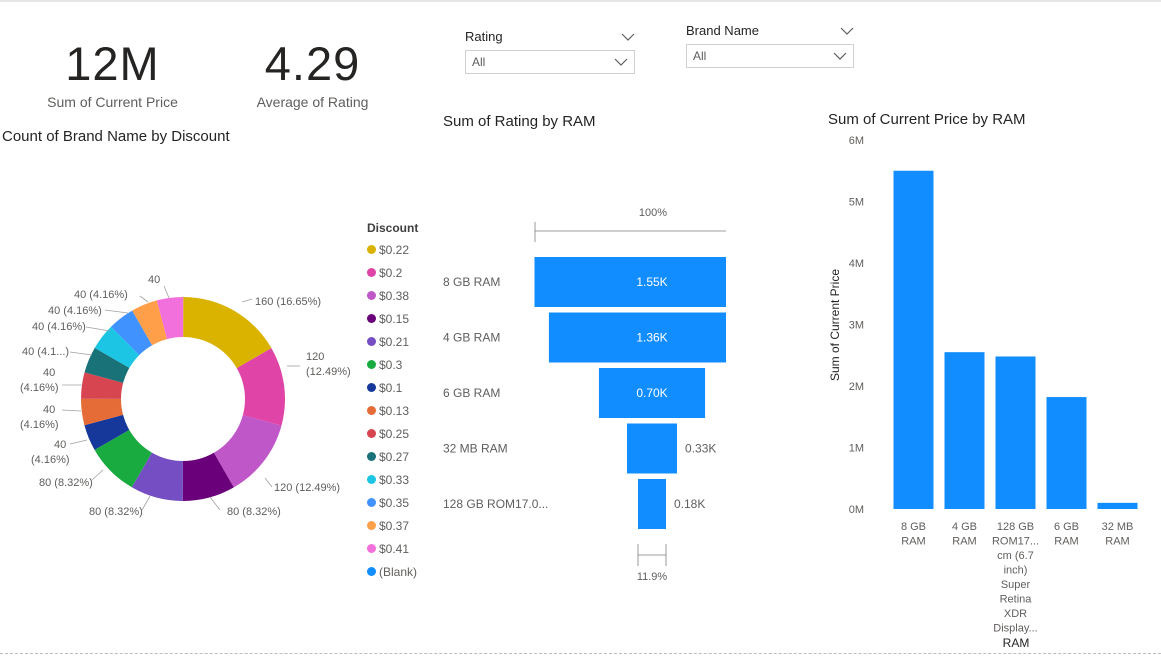 This screenshot has width=1161, height=656. Describe the element at coordinates (580, 1) in the screenshot. I see `top-border` at that location.